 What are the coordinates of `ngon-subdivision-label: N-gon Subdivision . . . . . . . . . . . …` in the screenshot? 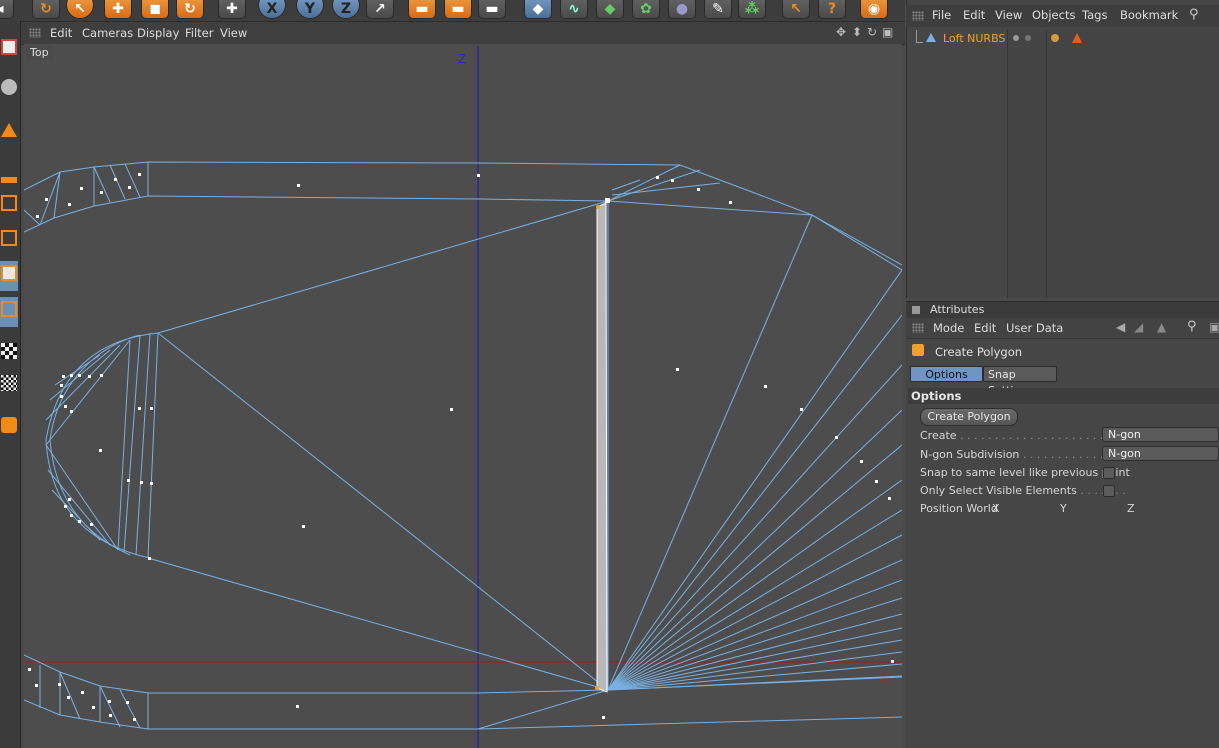 It's located at (1022, 454).